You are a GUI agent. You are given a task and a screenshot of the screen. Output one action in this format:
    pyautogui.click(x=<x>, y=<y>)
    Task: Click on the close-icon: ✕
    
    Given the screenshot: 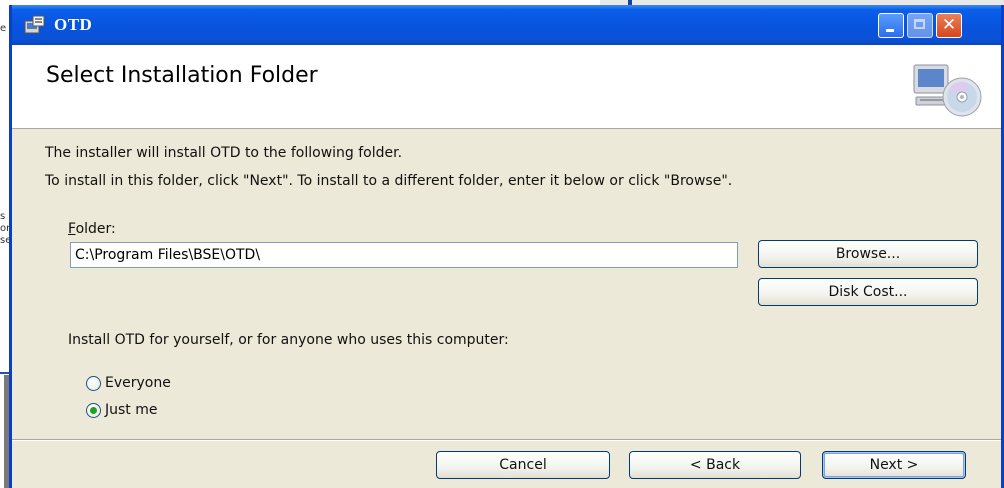 What is the action you would take?
    pyautogui.click(x=949, y=25)
    